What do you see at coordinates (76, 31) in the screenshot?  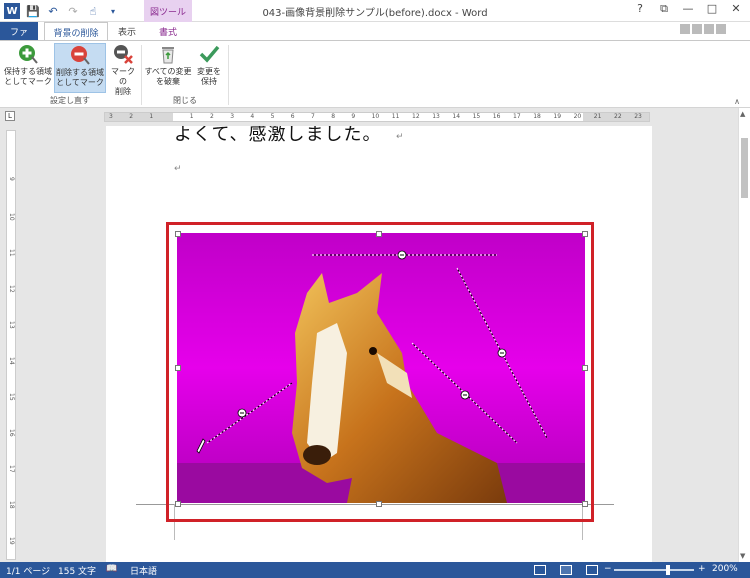 I see `tab-remove-background: 背景の削除` at bounding box center [76, 31].